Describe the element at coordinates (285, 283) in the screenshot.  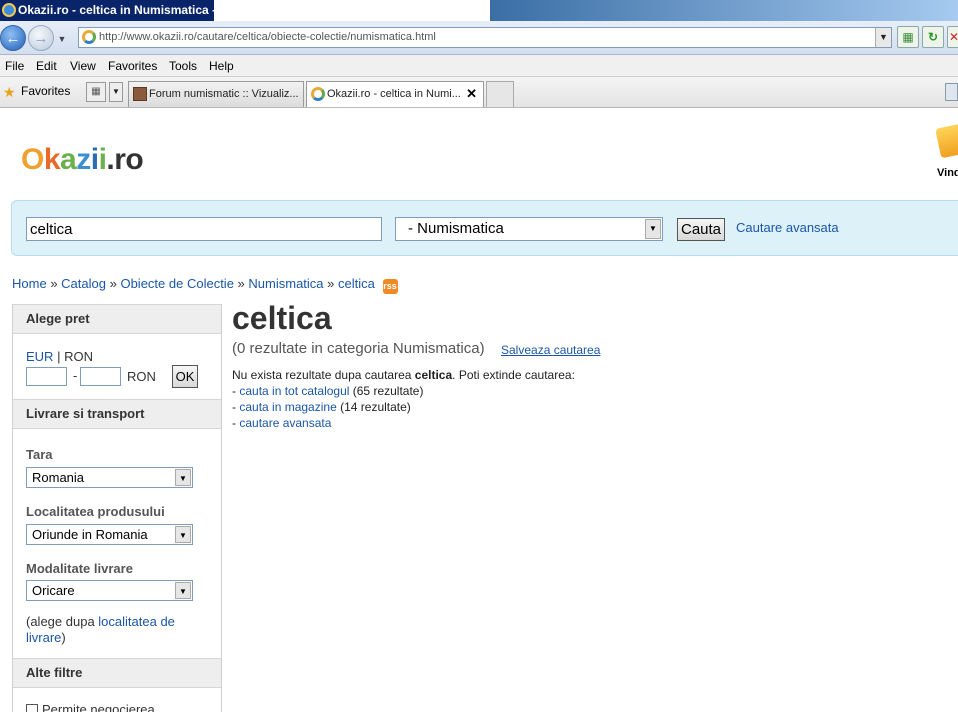
I see `breadcrumb-numismatics: Numismatica` at that location.